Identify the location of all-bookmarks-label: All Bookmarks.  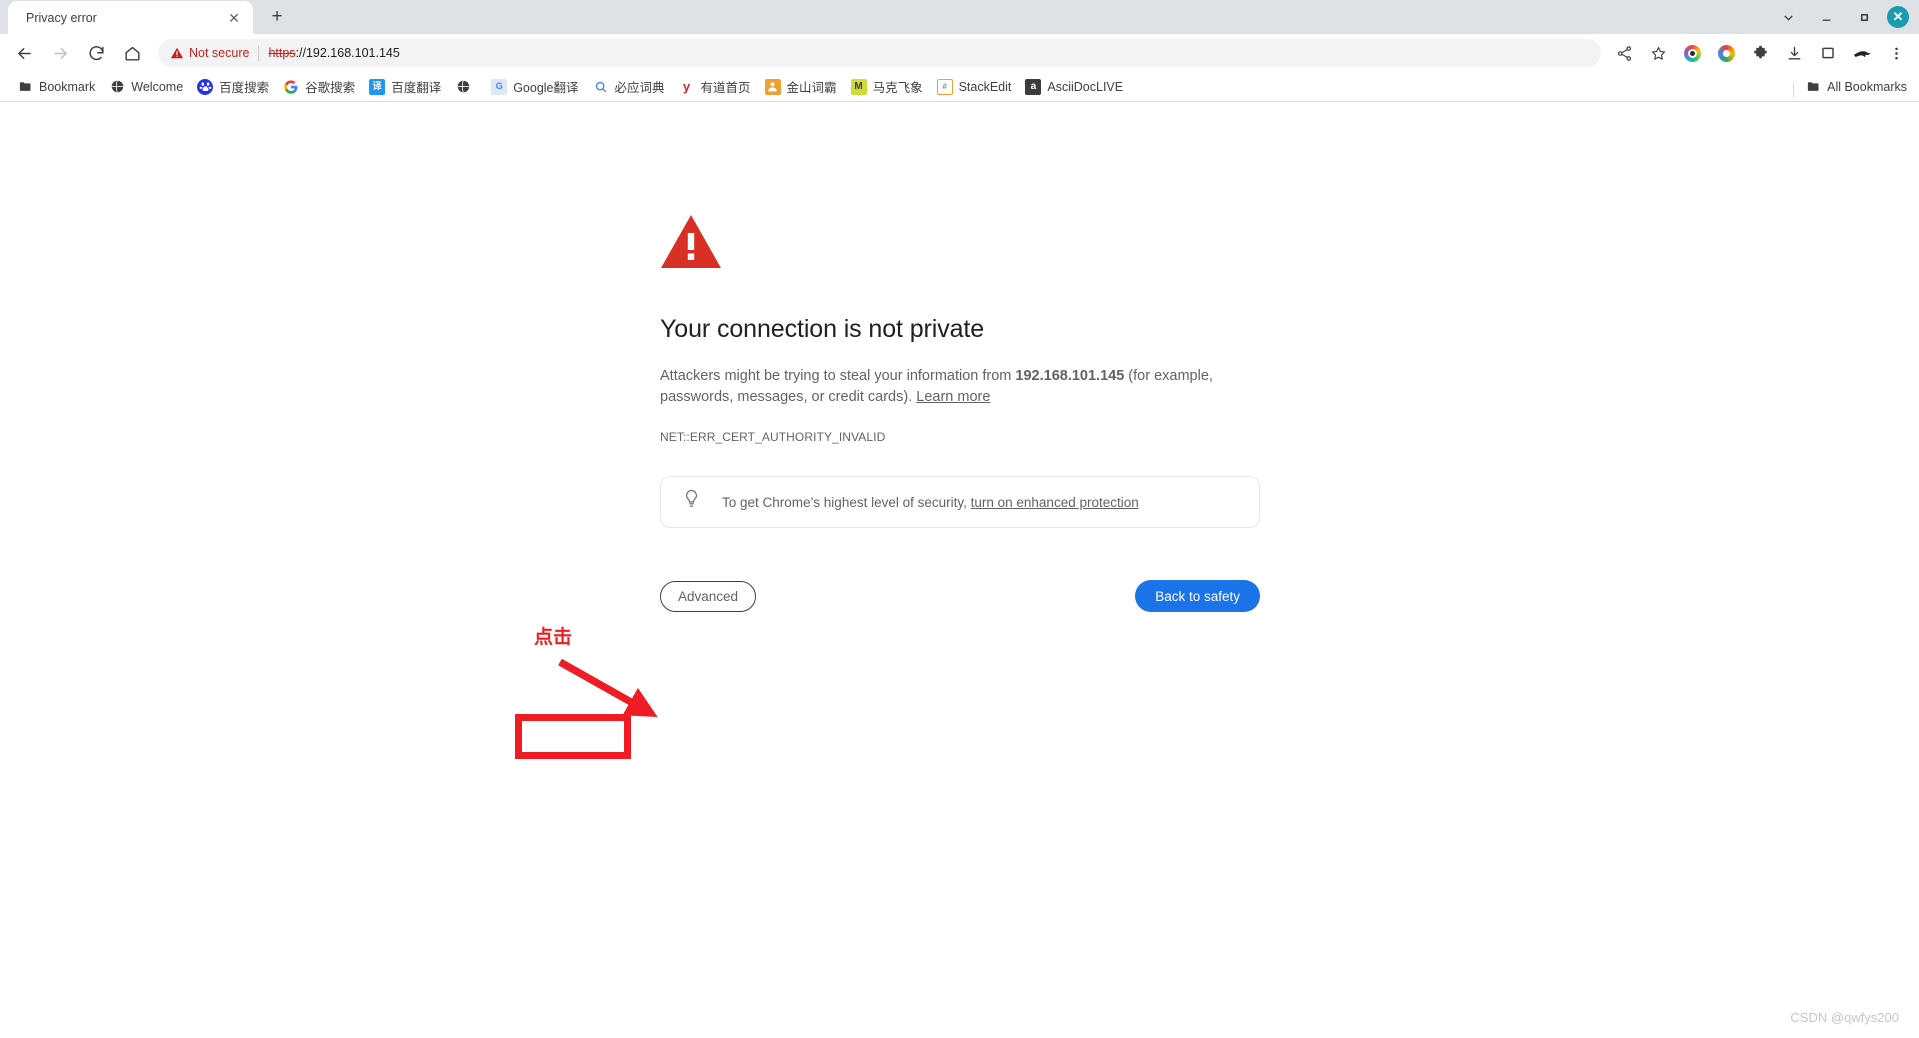
(1867, 86).